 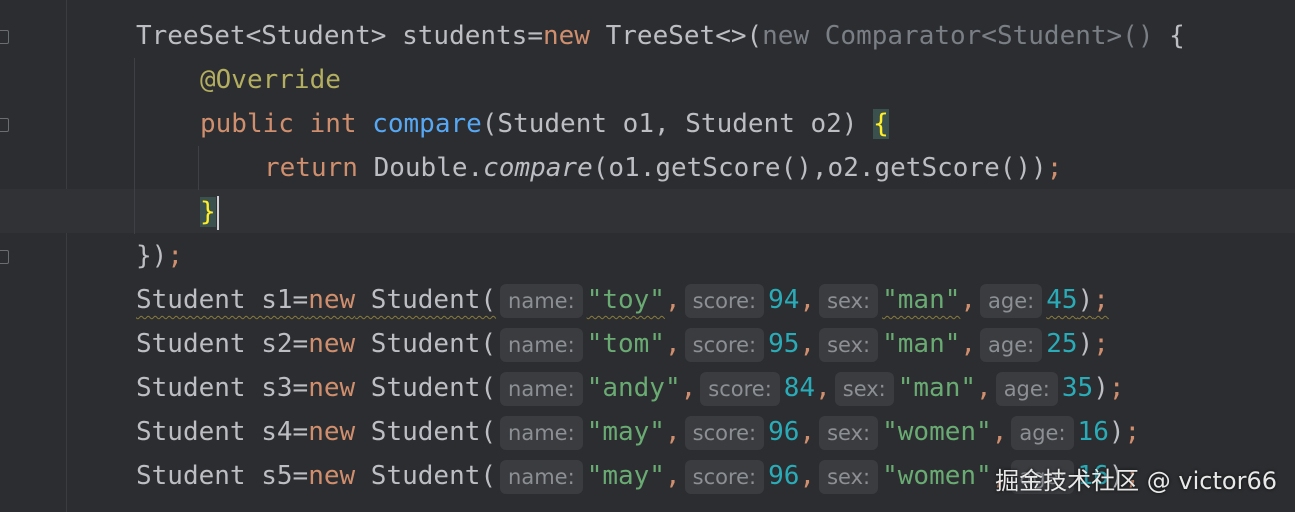 What do you see at coordinates (339, 36) in the screenshot?
I see `code-token: TreeSet<Student> students=` at bounding box center [339, 36].